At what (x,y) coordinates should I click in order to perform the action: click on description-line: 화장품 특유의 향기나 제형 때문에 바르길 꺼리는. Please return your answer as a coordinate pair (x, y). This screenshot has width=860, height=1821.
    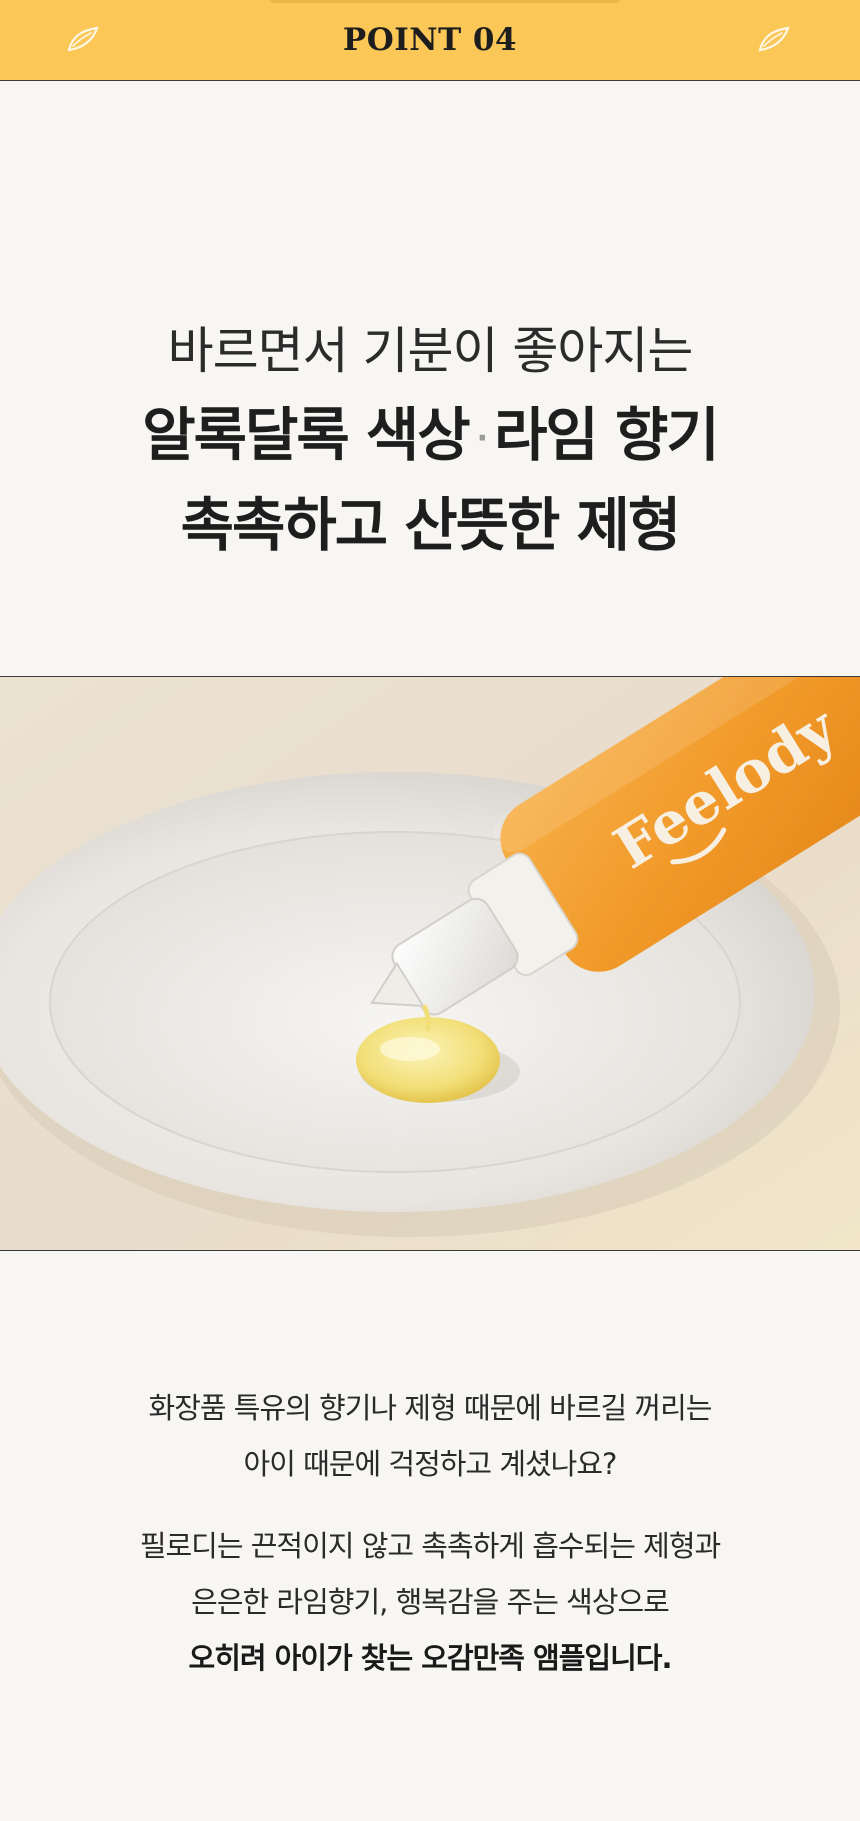
    Looking at the image, I should click on (430, 1408).